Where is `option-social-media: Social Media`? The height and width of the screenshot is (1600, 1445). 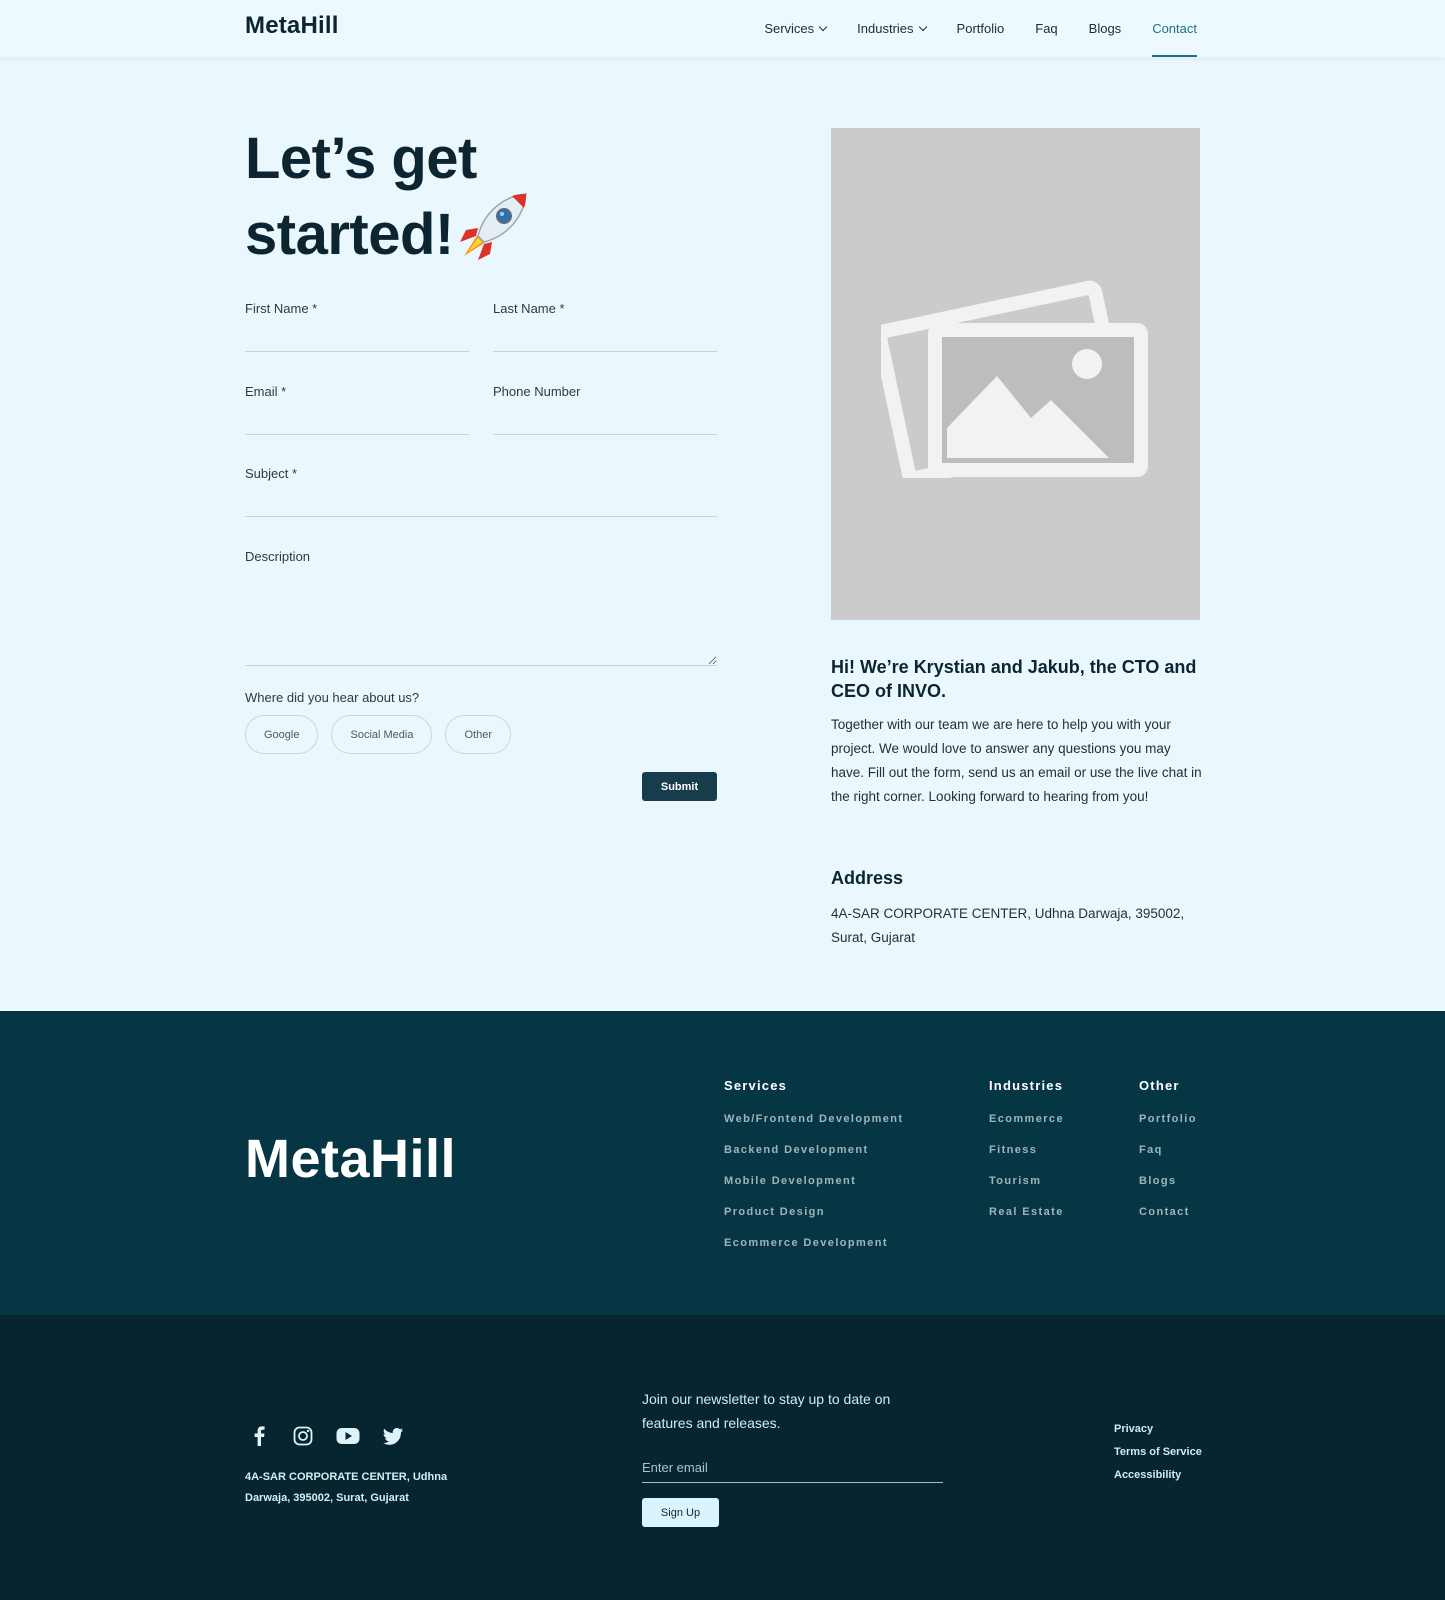 option-social-media: Social Media is located at coordinates (382, 734).